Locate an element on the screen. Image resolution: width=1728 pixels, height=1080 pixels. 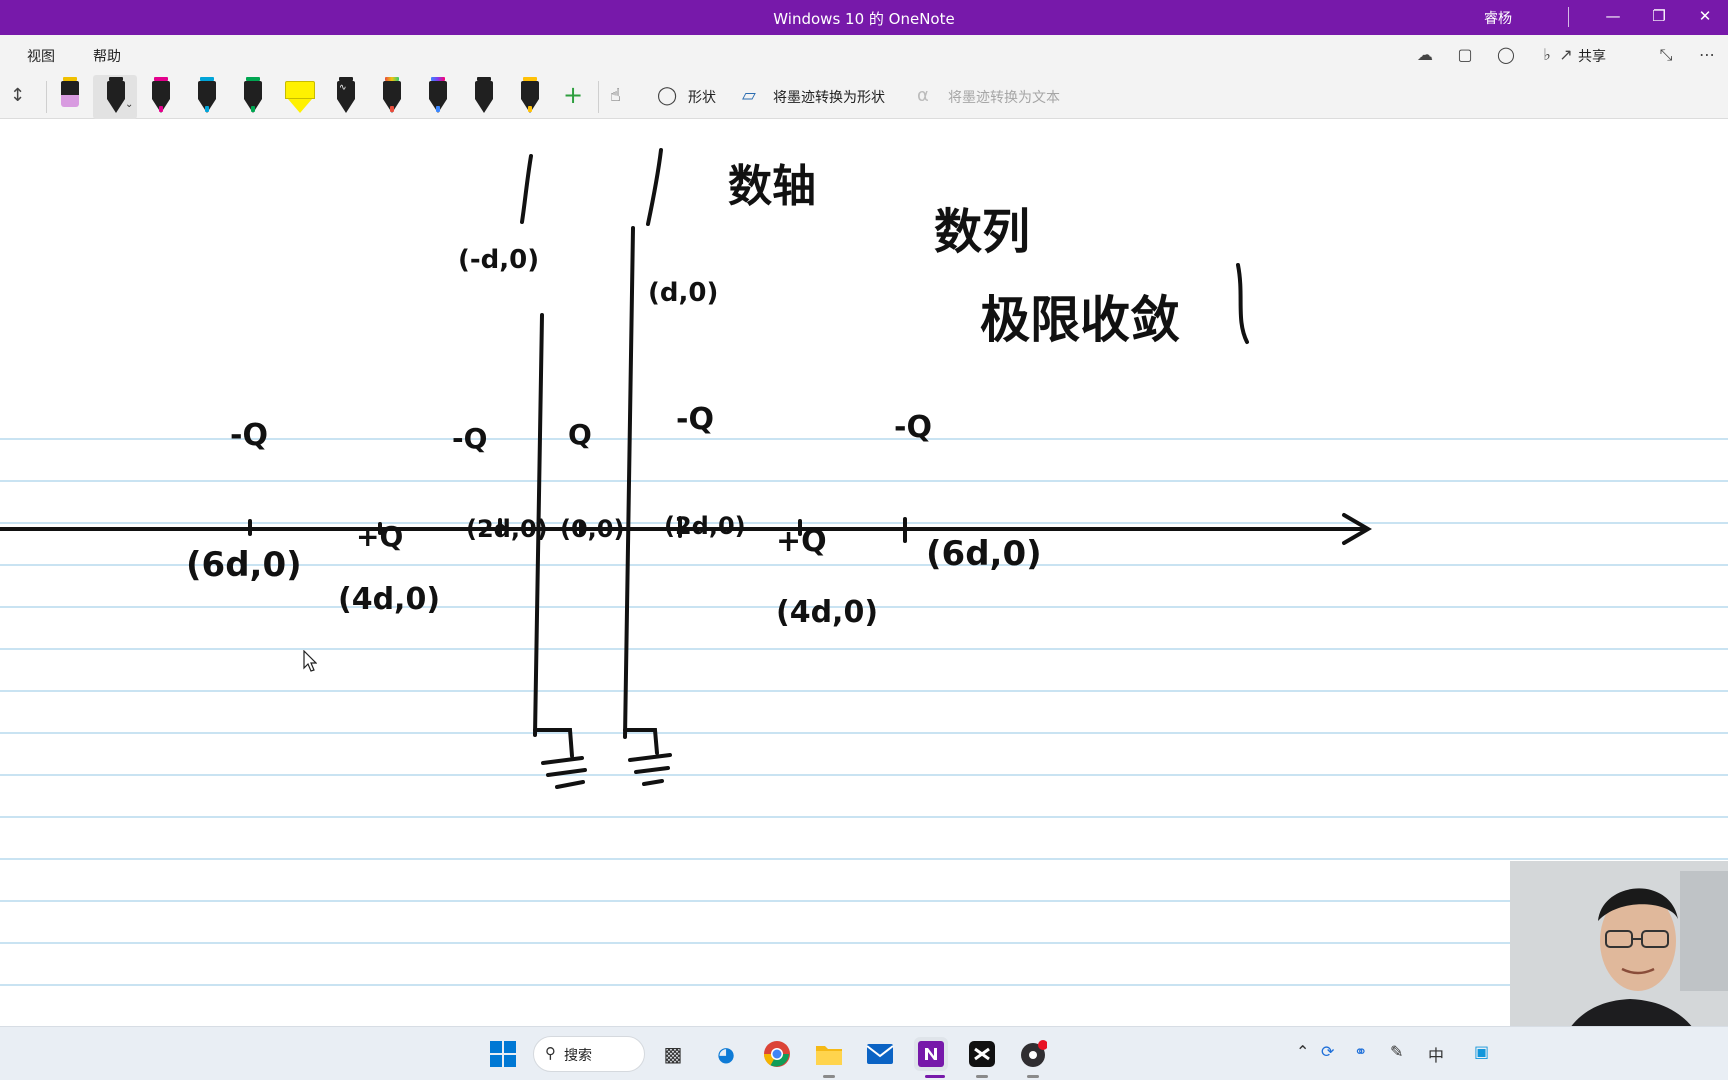
rainbow-pen-2-tool is located at coordinates (438, 97).